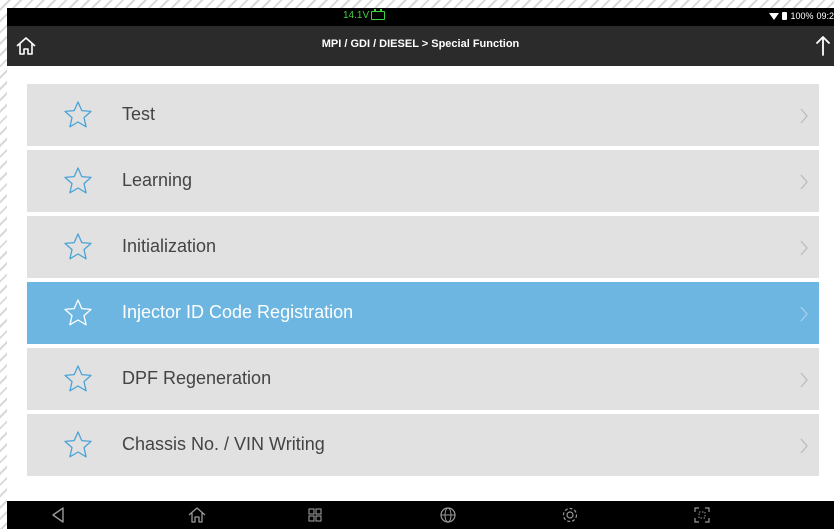 Image resolution: width=834 pixels, height=529 pixels. What do you see at coordinates (570, 515) in the screenshot?
I see `settings-icon` at bounding box center [570, 515].